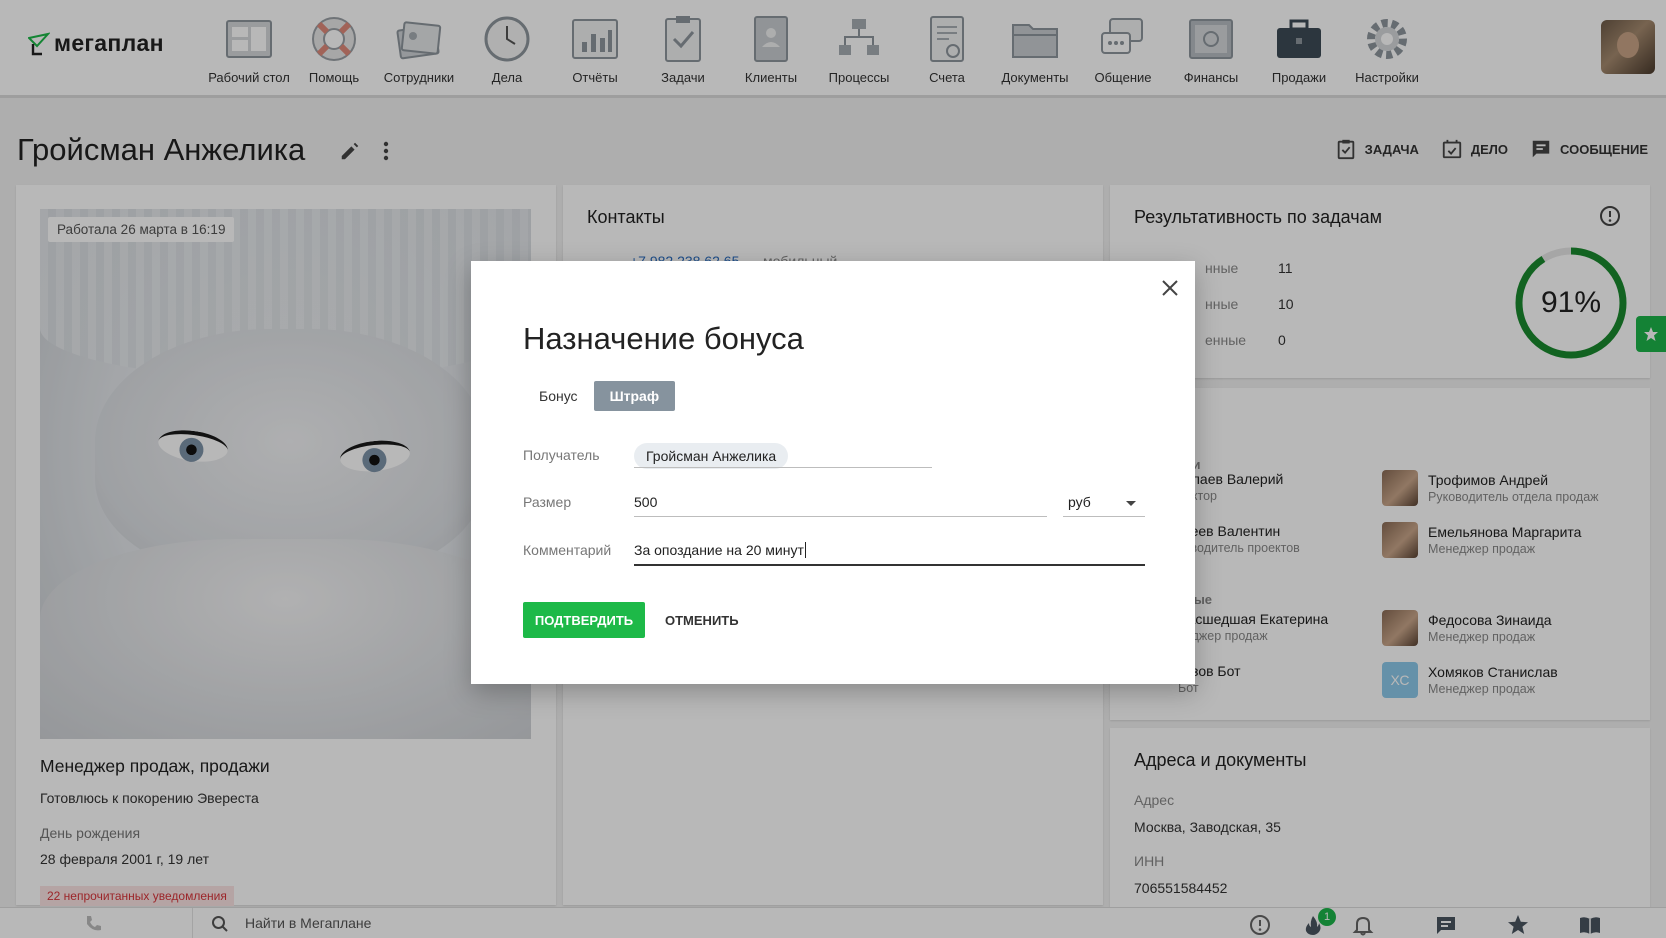  What do you see at coordinates (584, 620) in the screenshot?
I see `confirm-button: ПОДТВЕРДИТЬ` at bounding box center [584, 620].